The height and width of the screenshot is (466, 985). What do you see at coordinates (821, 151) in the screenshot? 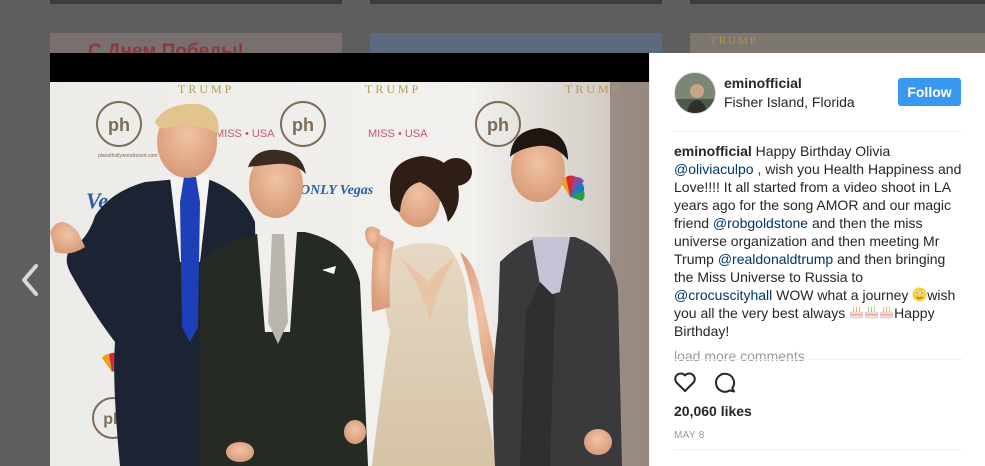
I see `caption-text: Happy Birthday Olivia` at bounding box center [821, 151].